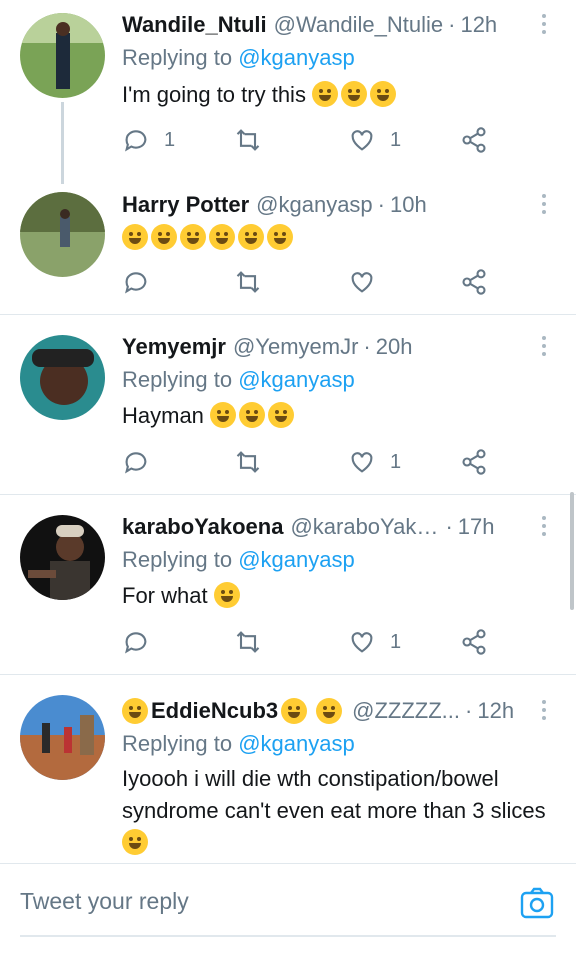  What do you see at coordinates (394, 347) in the screenshot?
I see `timestamp: 20h` at bounding box center [394, 347].